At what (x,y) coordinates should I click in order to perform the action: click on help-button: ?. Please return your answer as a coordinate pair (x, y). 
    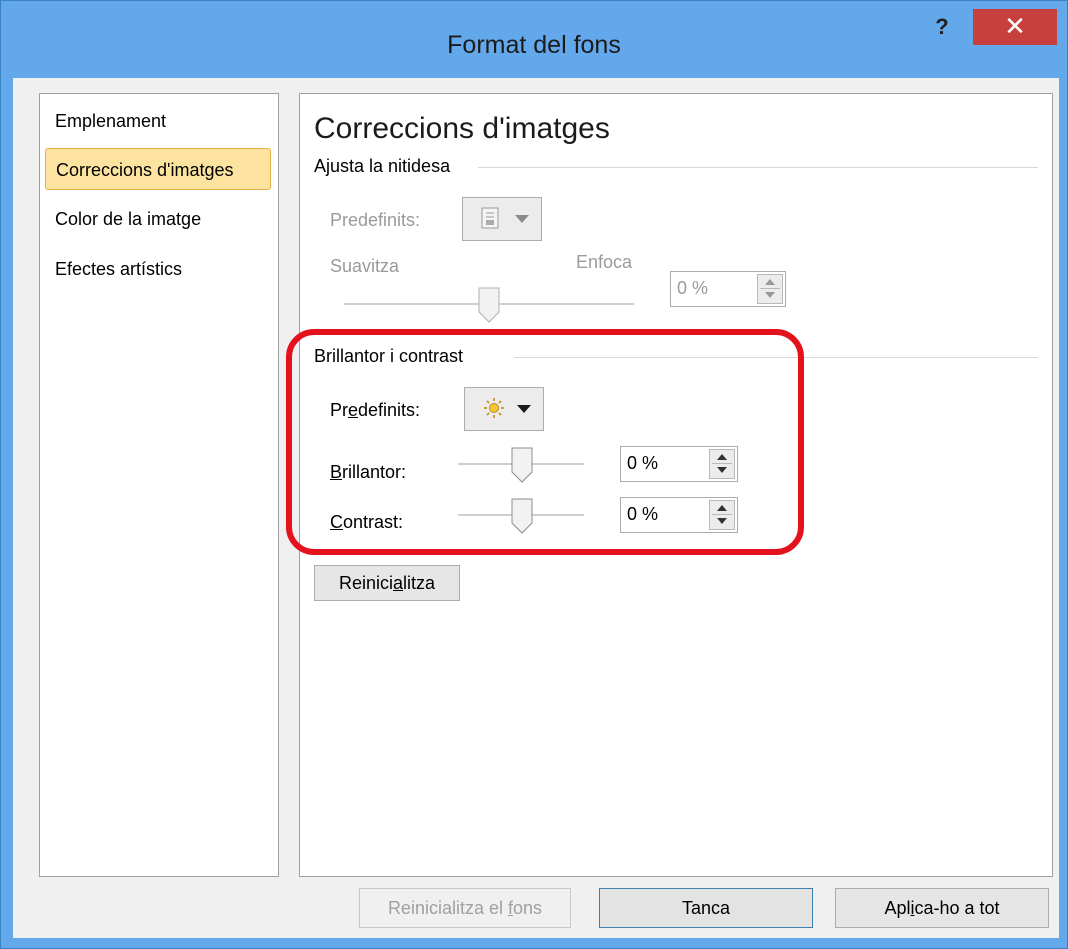
    Looking at the image, I should click on (942, 28).